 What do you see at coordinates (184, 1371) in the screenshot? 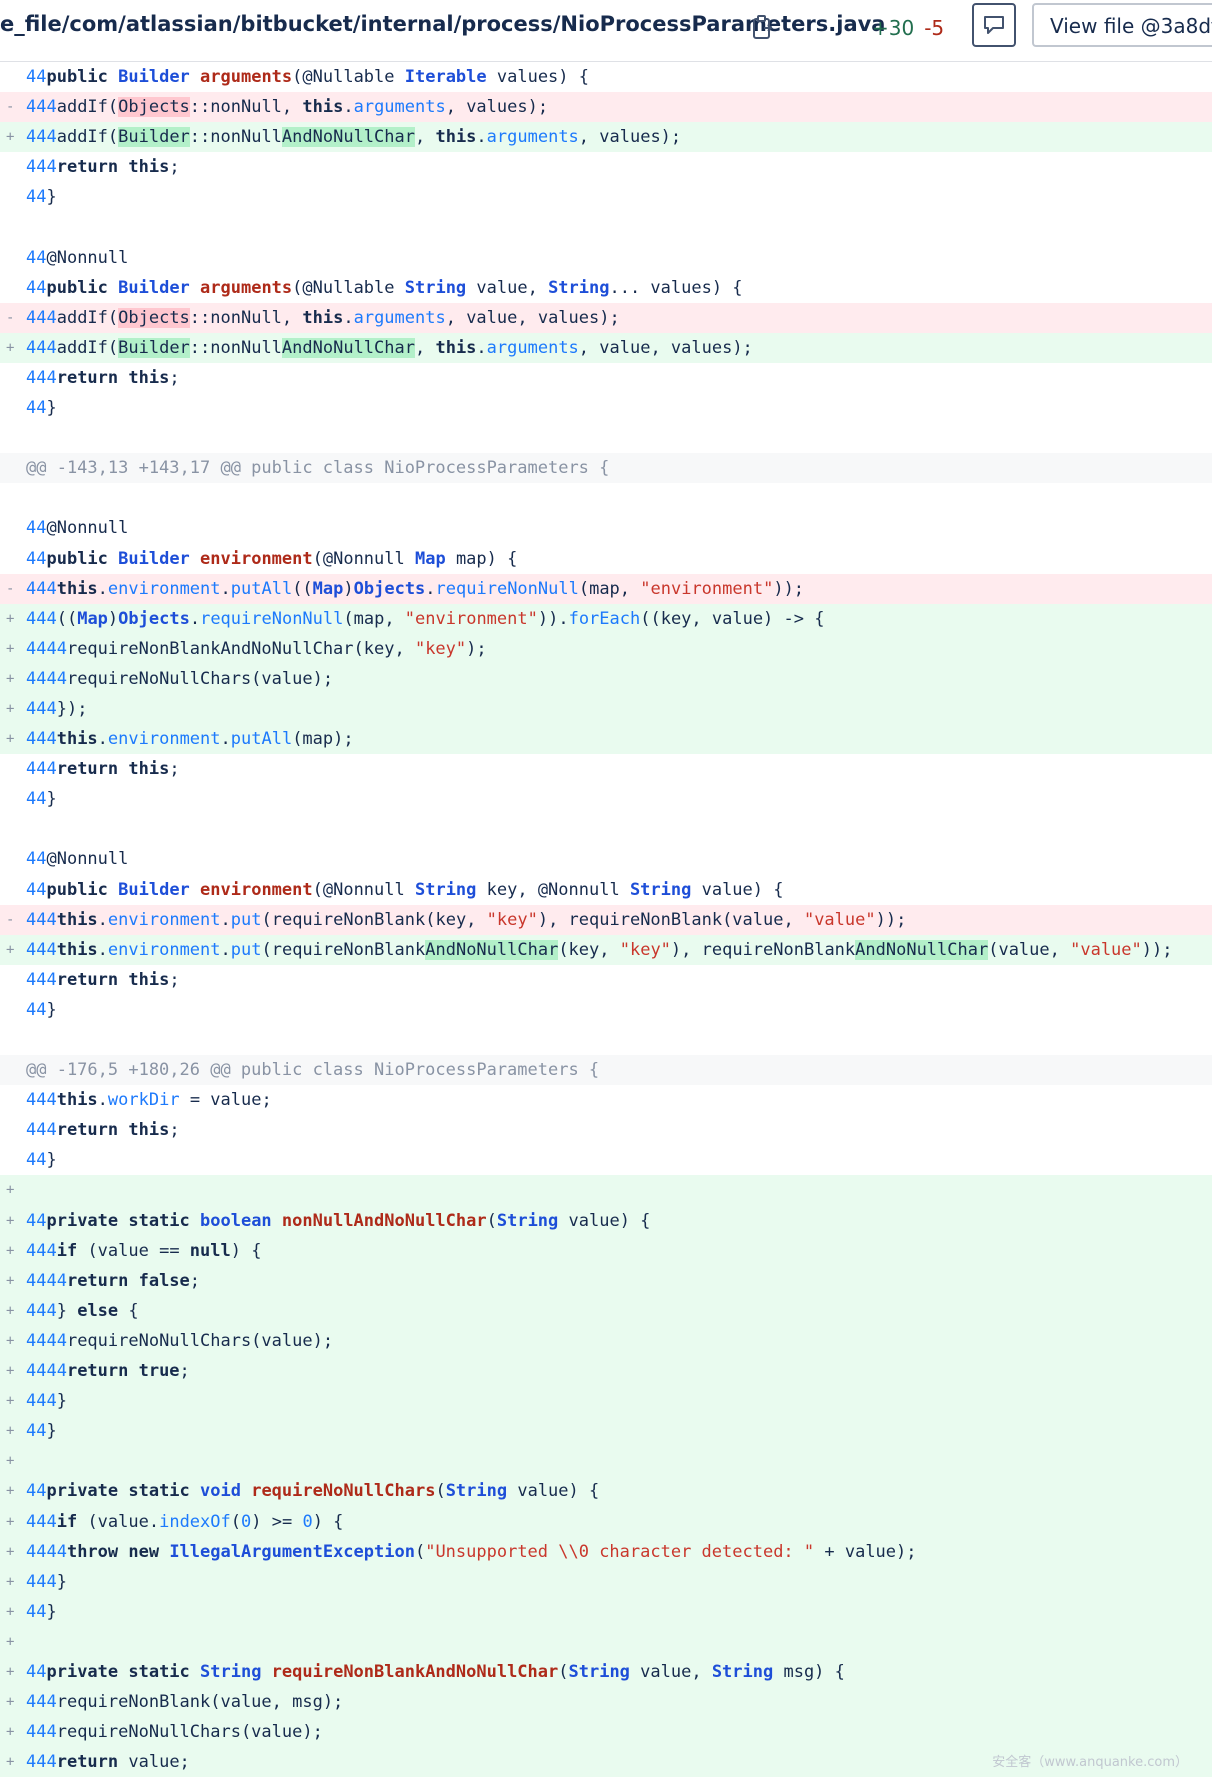
I see `code-token: ;` at bounding box center [184, 1371].